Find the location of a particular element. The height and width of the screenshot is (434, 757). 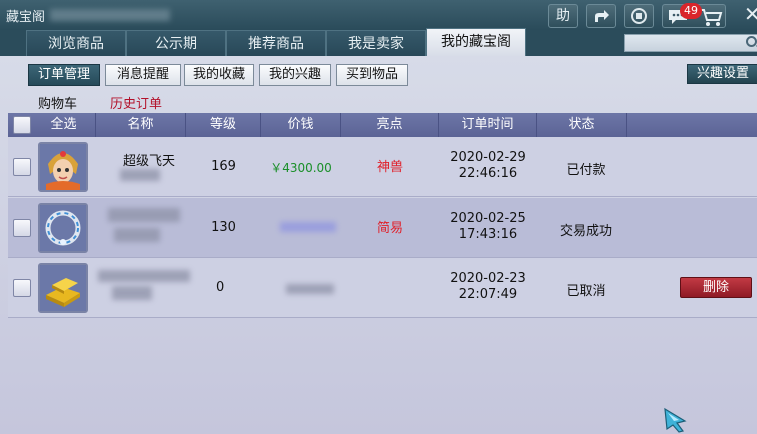

app-title: 藏宝阁 is located at coordinates (26, 17).